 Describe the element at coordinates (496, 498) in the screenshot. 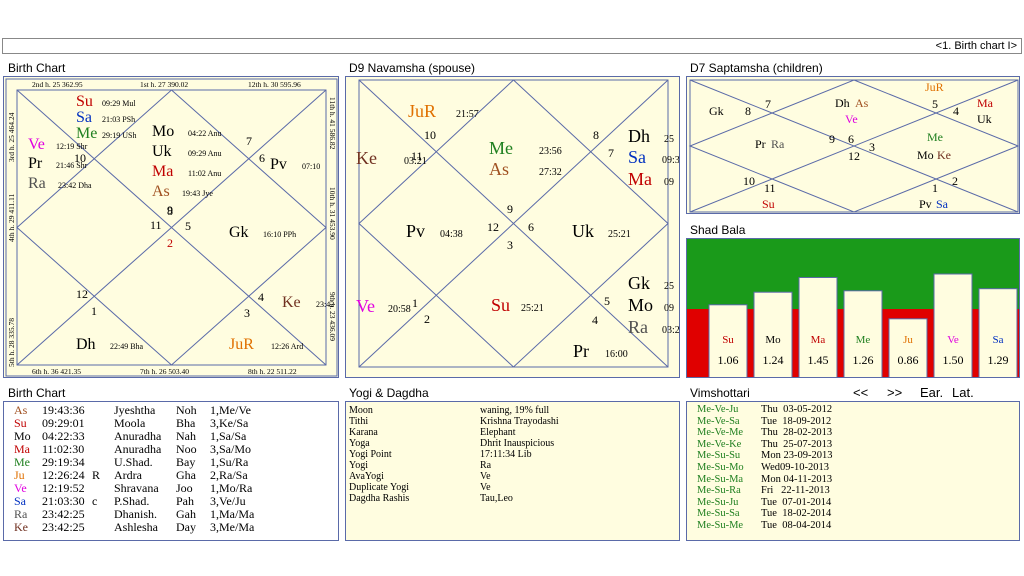

I see `yogi-value: Tau,Leo` at that location.